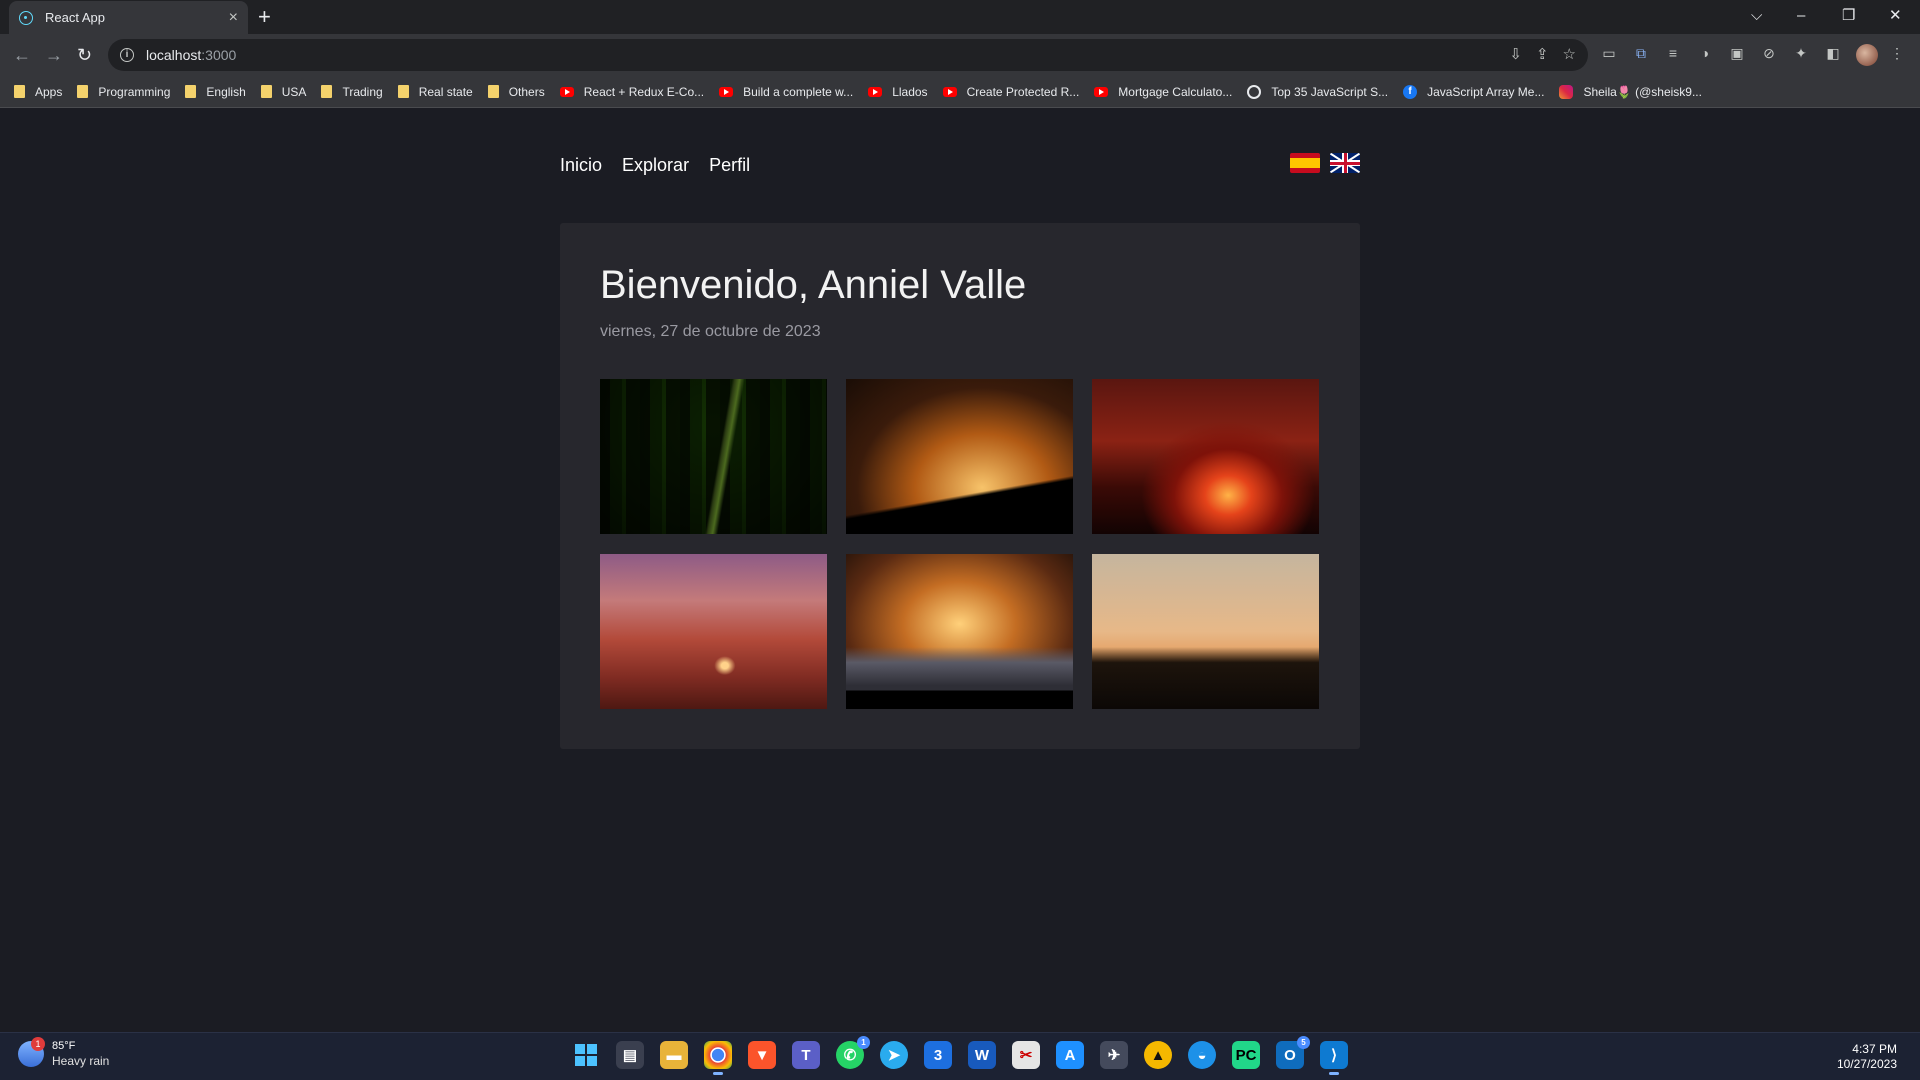  What do you see at coordinates (1070, 1055) in the screenshot?
I see `arduino-app-icon: A` at bounding box center [1070, 1055].